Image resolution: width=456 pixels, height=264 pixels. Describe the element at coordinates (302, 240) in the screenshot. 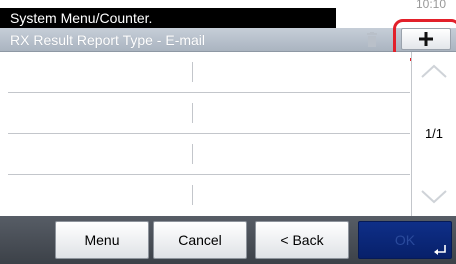

I see `back-button: < Back` at that location.